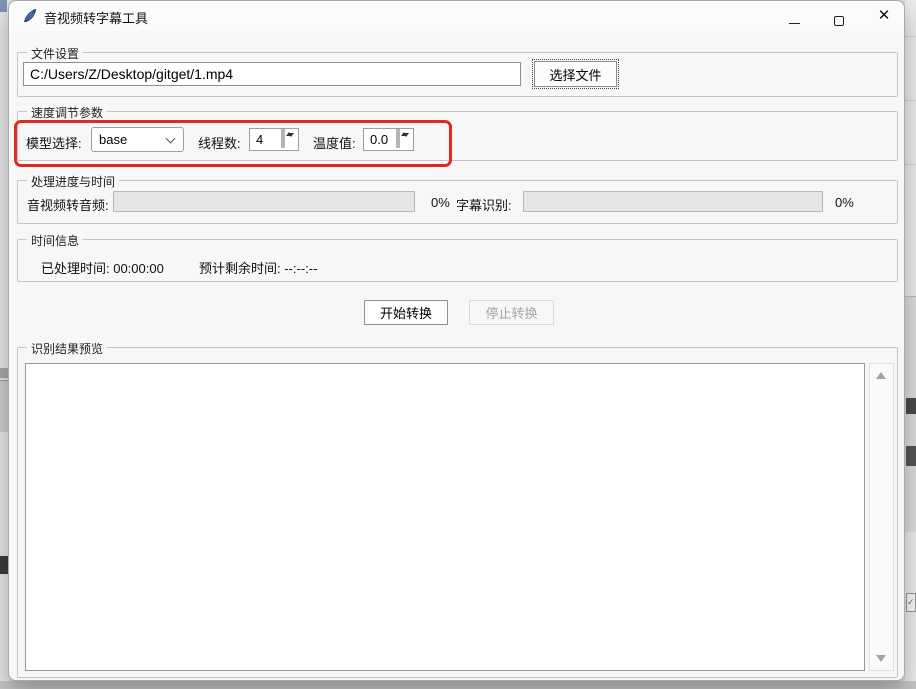  I want to click on remaining-time-text: 预计剩余时间: --:--:--, so click(258, 268).